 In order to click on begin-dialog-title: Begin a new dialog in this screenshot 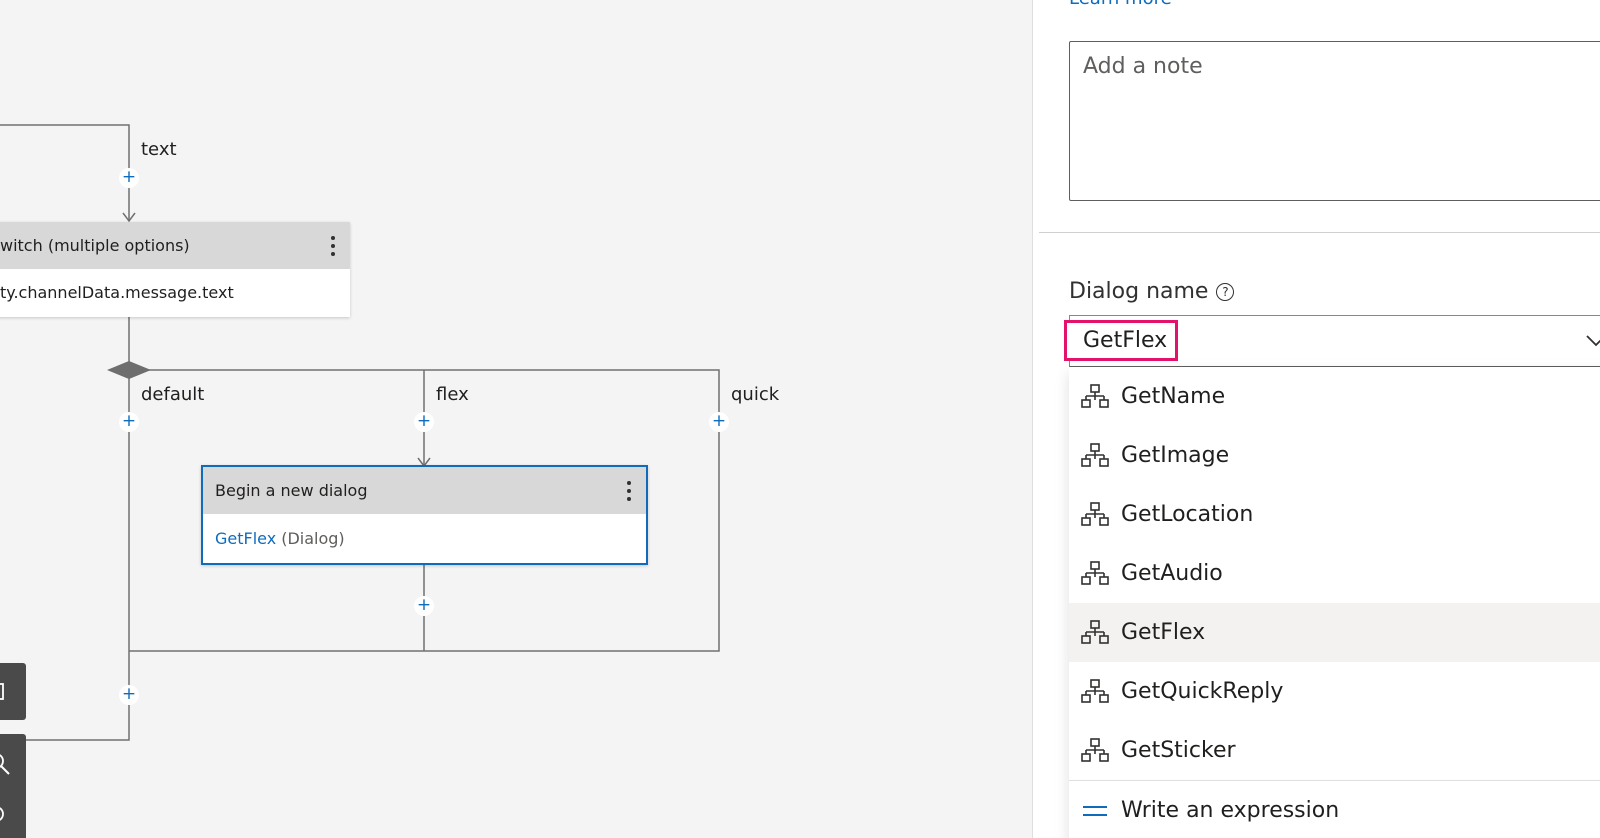, I will do `click(291, 490)`.